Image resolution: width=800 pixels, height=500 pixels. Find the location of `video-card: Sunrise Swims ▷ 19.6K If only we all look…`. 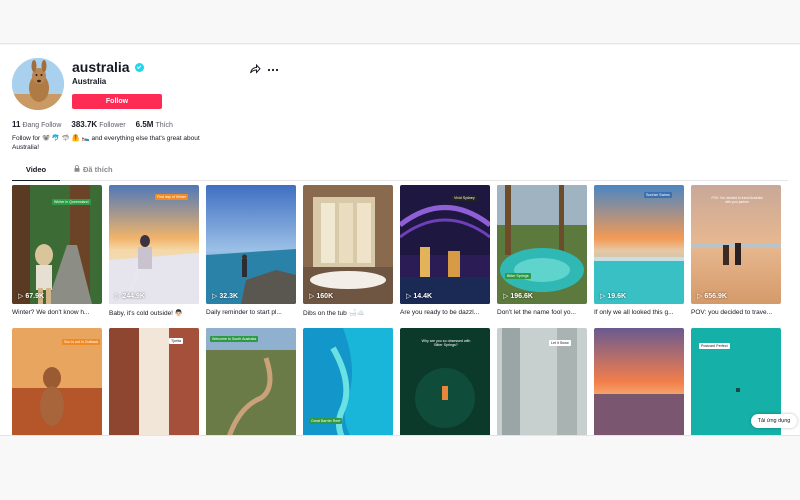

video-card: Sunrise Swims ▷ 19.6K If only we all look… is located at coordinates (639, 250).